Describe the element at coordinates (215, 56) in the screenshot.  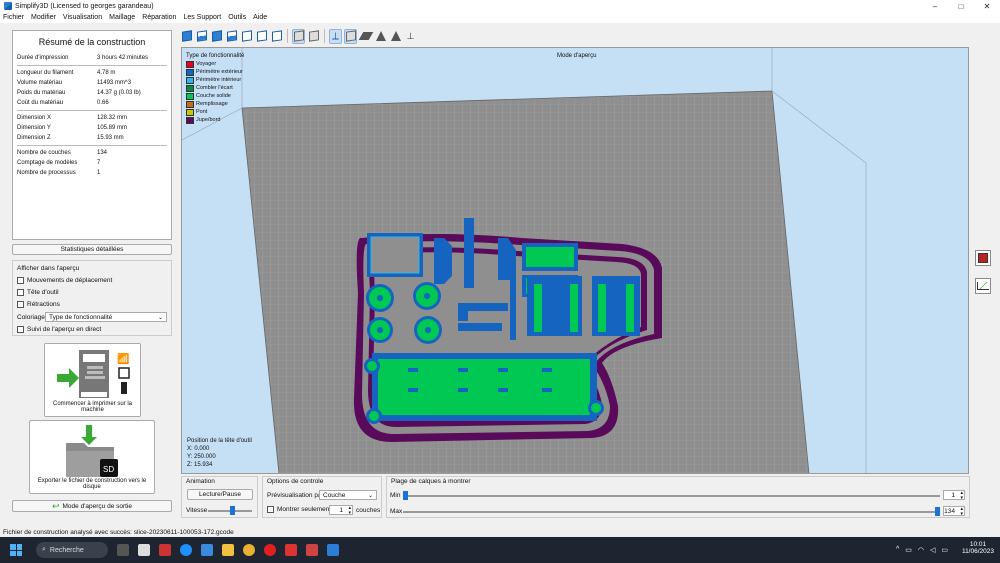
I see `legend-title: Type de fonctionnalité` at that location.